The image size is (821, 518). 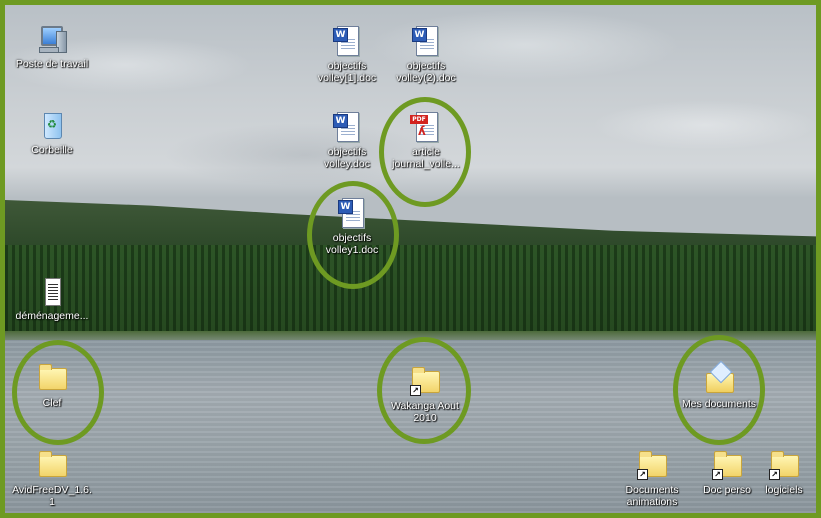 What do you see at coordinates (52, 64) in the screenshot?
I see `desktop-icon-label: Poste de travail` at bounding box center [52, 64].